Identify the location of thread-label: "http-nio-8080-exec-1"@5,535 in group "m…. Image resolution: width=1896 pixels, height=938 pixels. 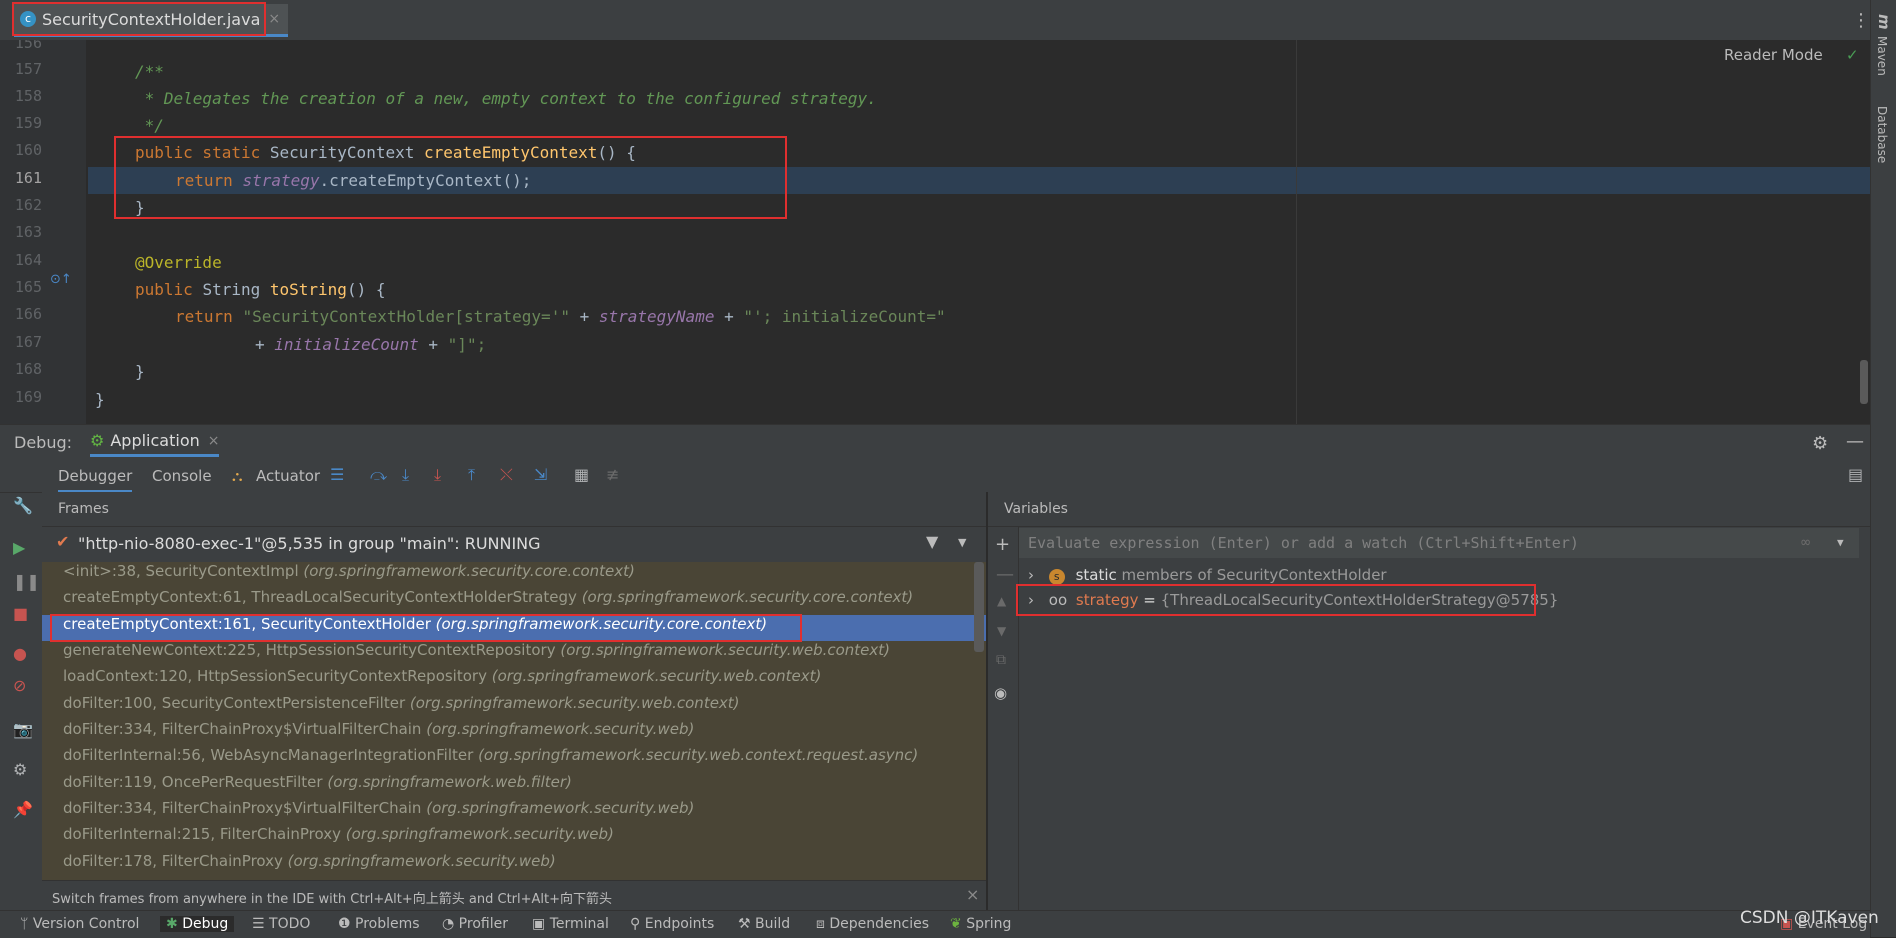
(309, 543).